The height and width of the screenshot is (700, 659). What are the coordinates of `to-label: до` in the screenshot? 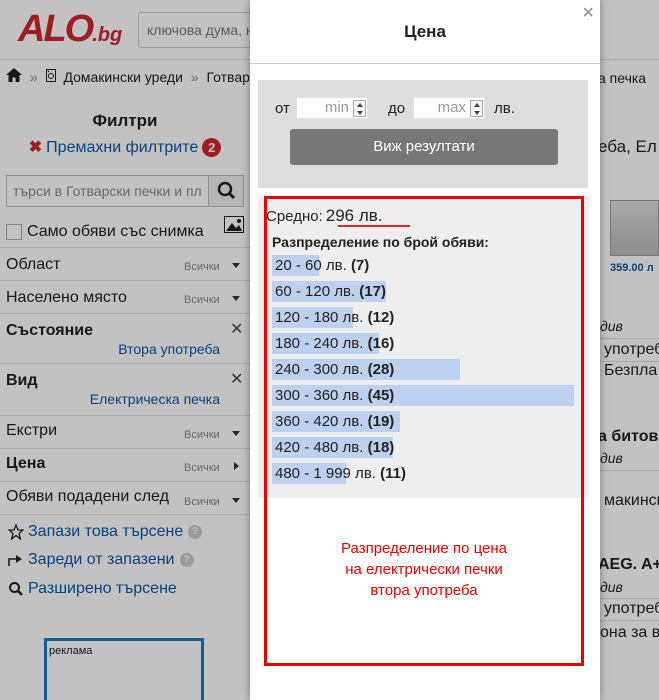 It's located at (397, 108).